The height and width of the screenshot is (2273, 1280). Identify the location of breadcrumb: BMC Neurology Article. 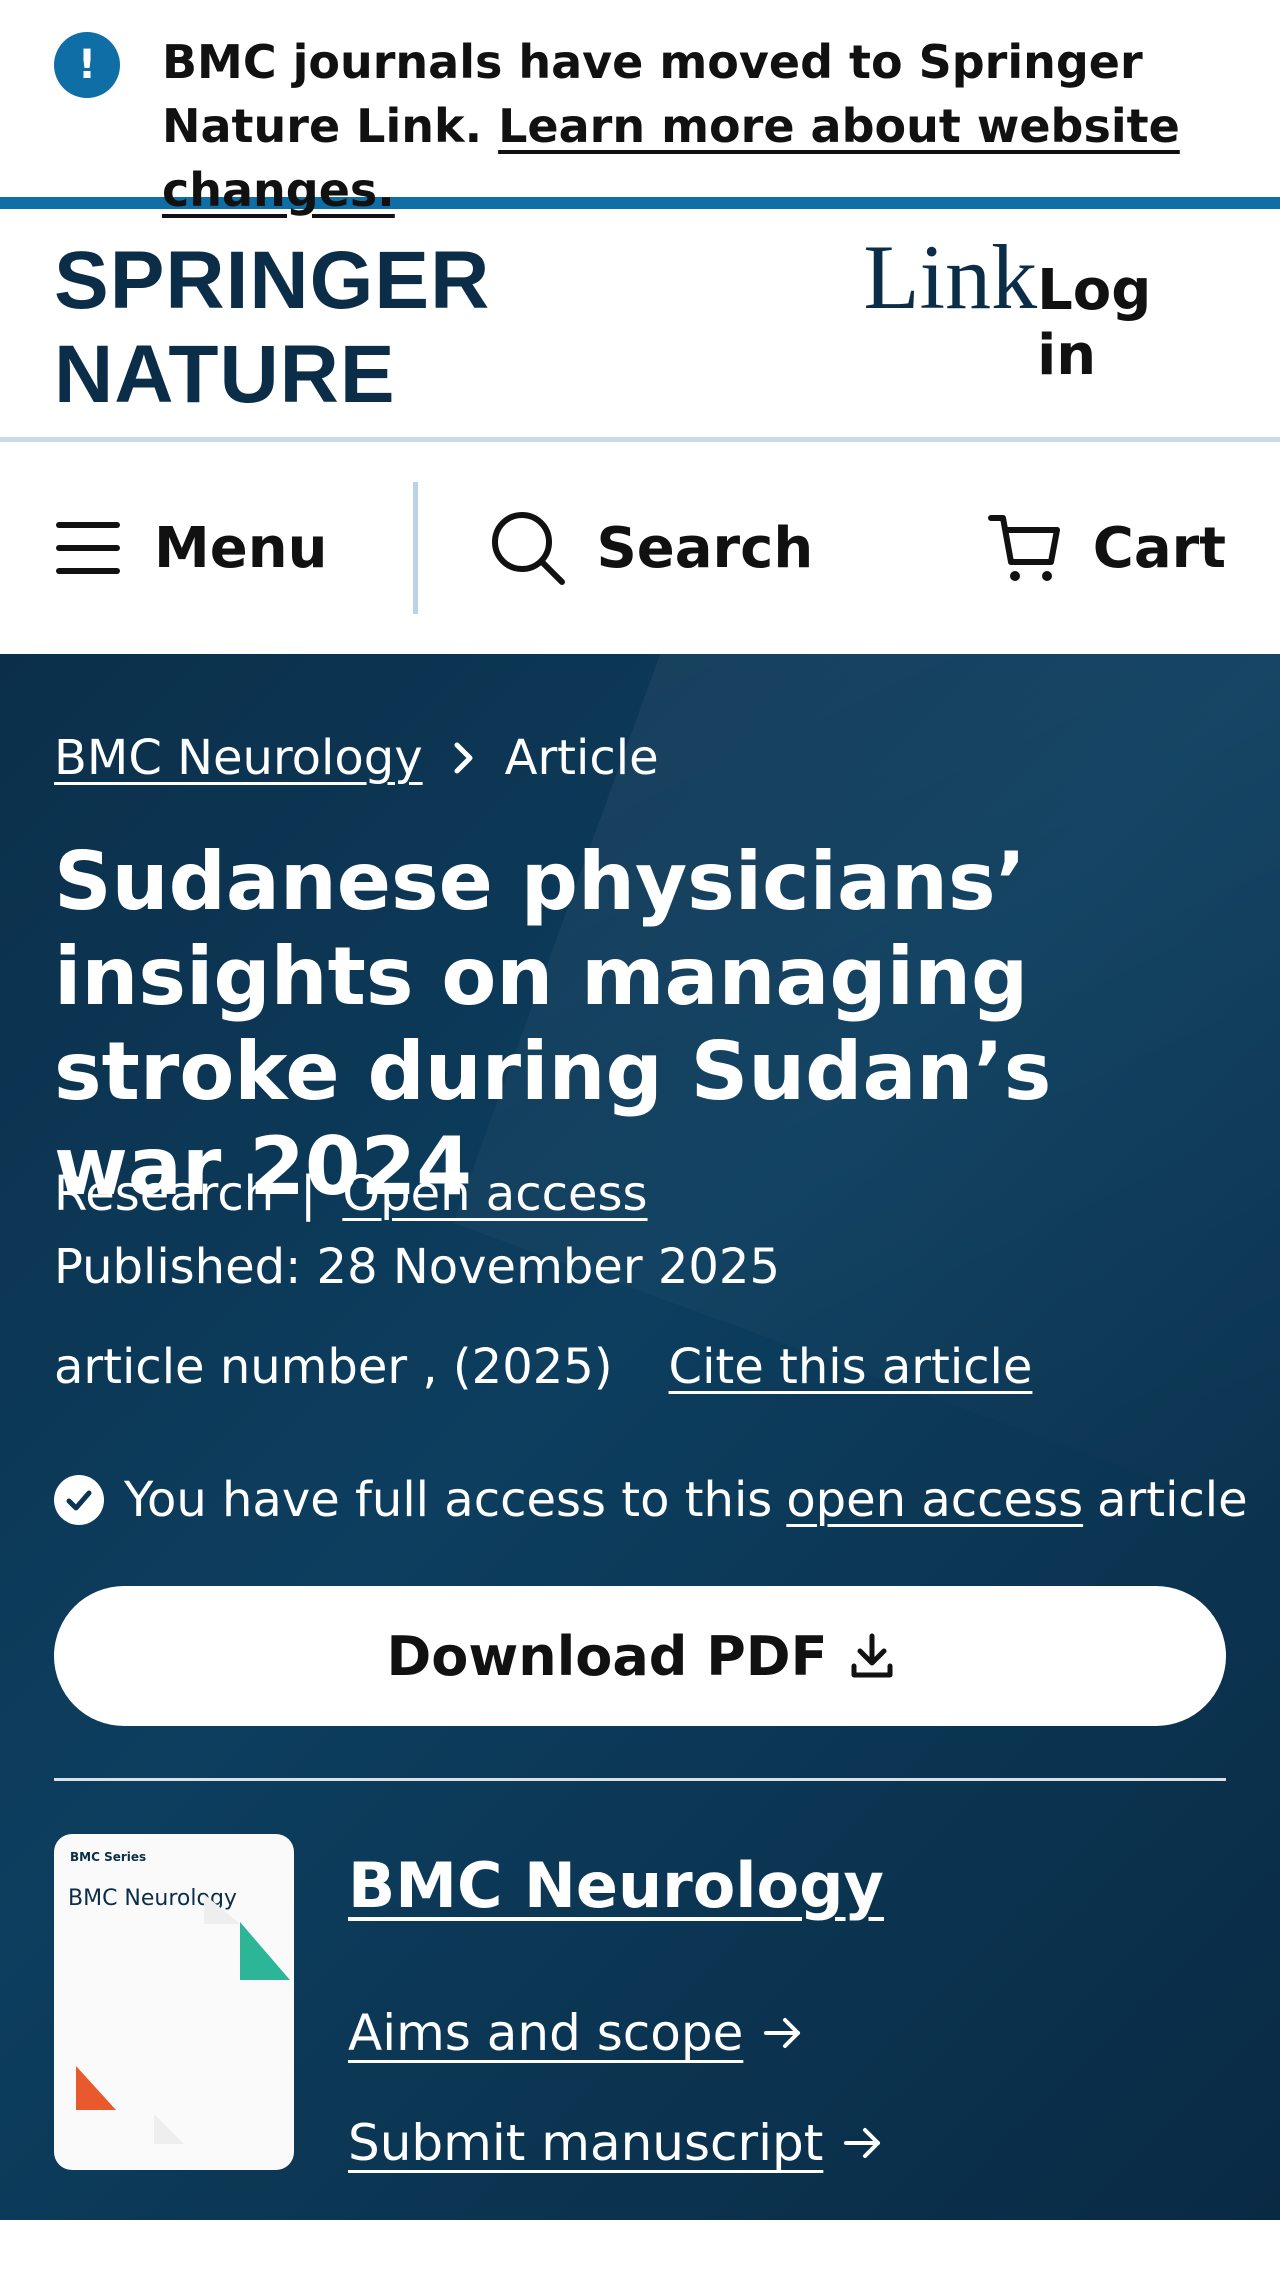
(356, 758).